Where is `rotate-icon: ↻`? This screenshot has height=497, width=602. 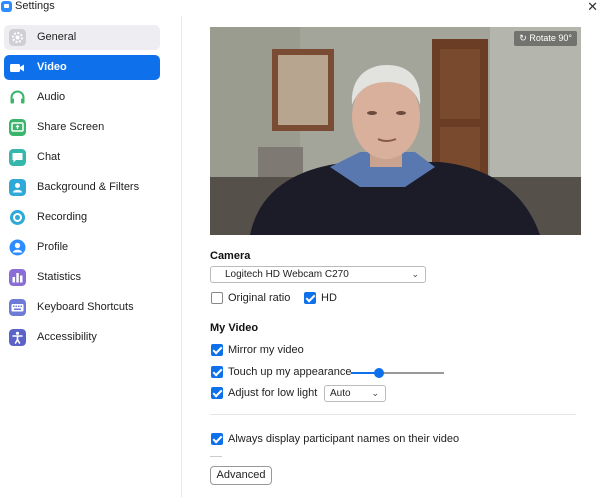 rotate-icon: ↻ is located at coordinates (523, 38).